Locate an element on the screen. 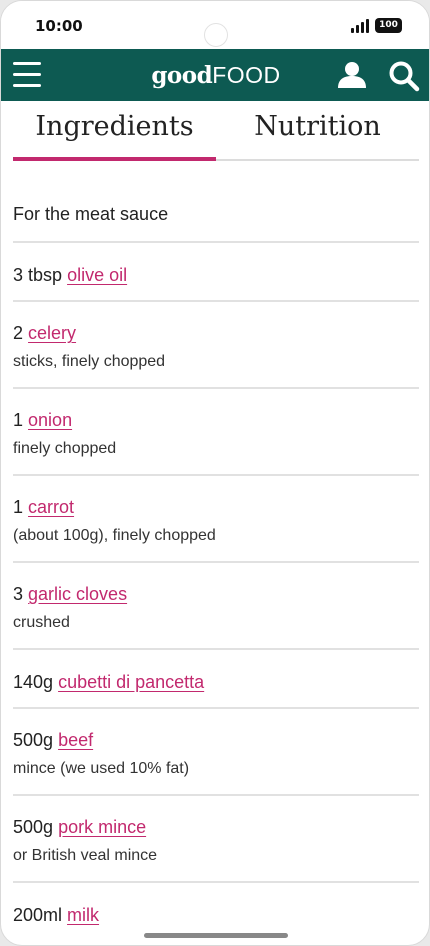 The height and width of the screenshot is (946, 430). status-bar: 10:00 100 is located at coordinates (215, 25).